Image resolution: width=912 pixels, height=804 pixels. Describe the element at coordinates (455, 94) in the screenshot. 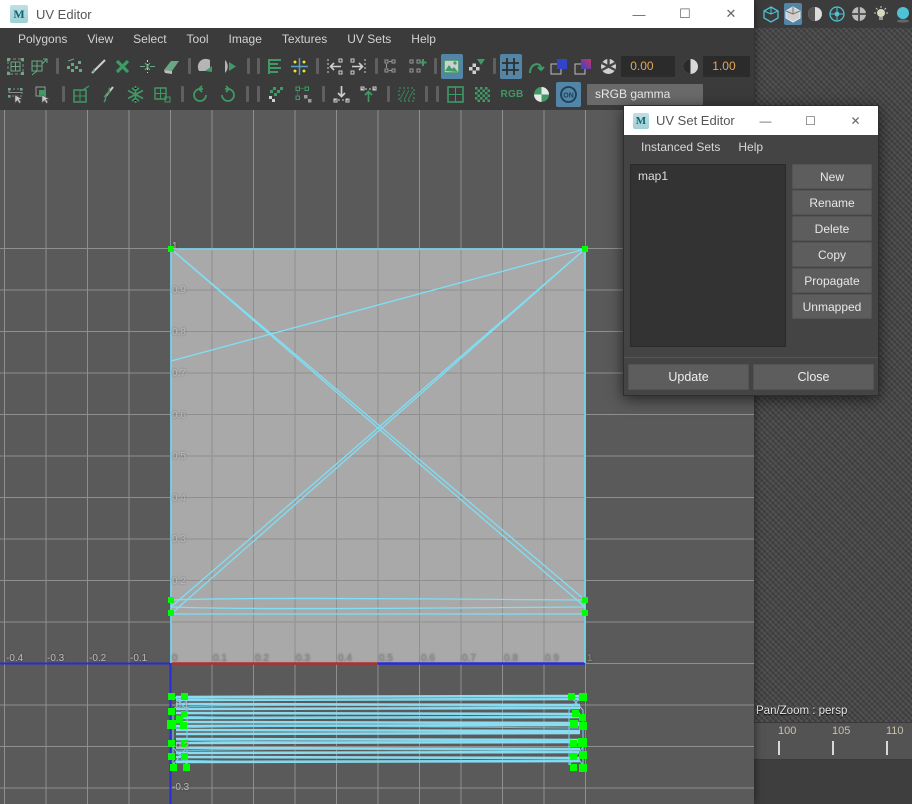

I see `uv-border-icon` at that location.